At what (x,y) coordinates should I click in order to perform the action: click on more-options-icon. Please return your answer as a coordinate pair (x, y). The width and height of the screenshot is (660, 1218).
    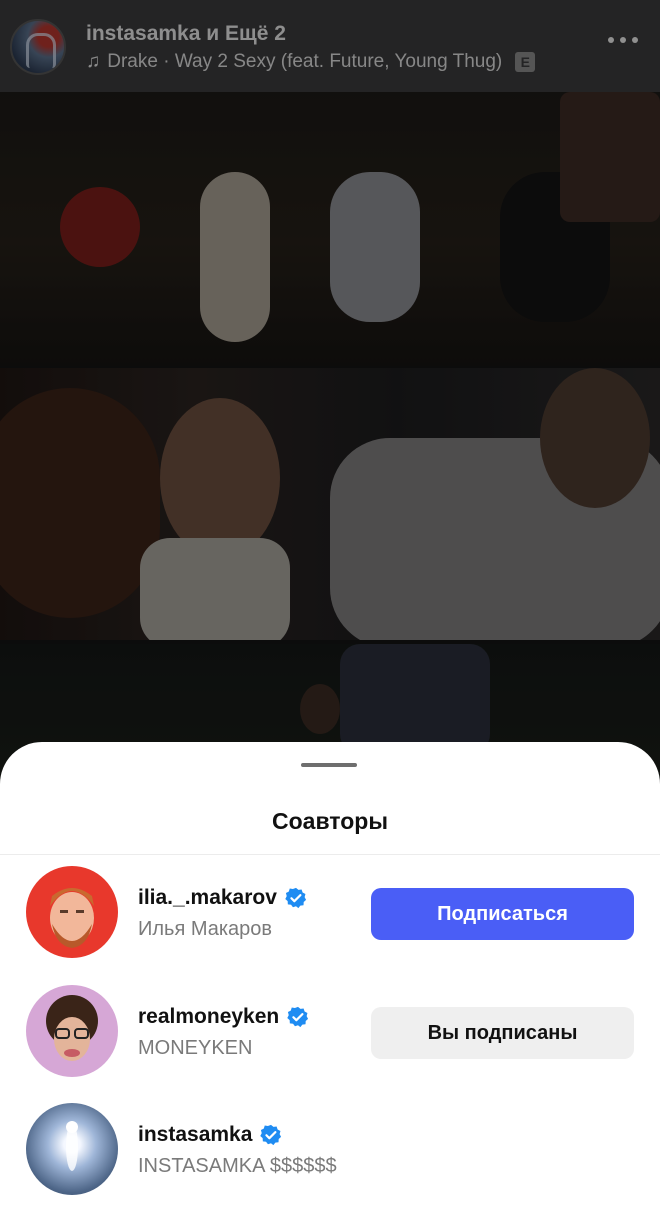
    Looking at the image, I should click on (623, 40).